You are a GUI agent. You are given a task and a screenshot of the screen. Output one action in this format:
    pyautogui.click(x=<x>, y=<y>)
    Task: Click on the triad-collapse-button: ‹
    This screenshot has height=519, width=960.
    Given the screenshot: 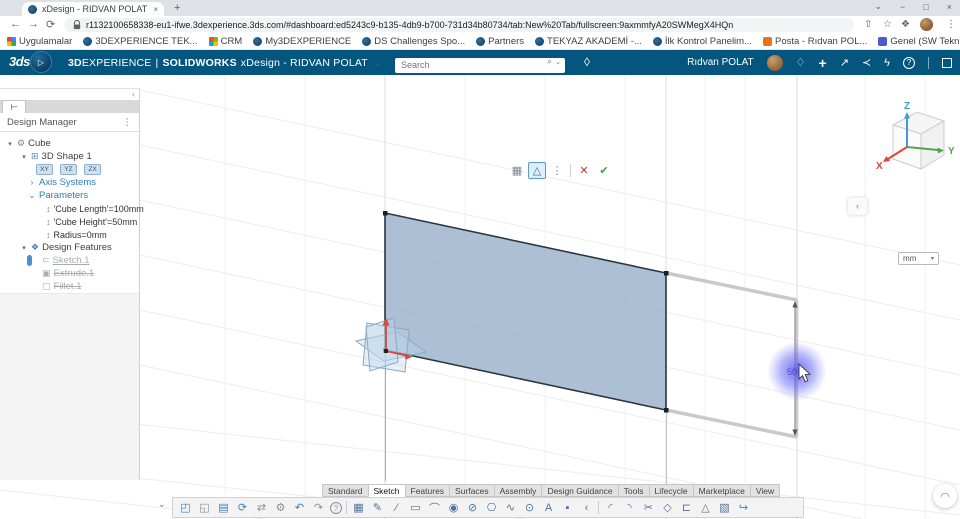 What is the action you would take?
    pyautogui.click(x=857, y=206)
    